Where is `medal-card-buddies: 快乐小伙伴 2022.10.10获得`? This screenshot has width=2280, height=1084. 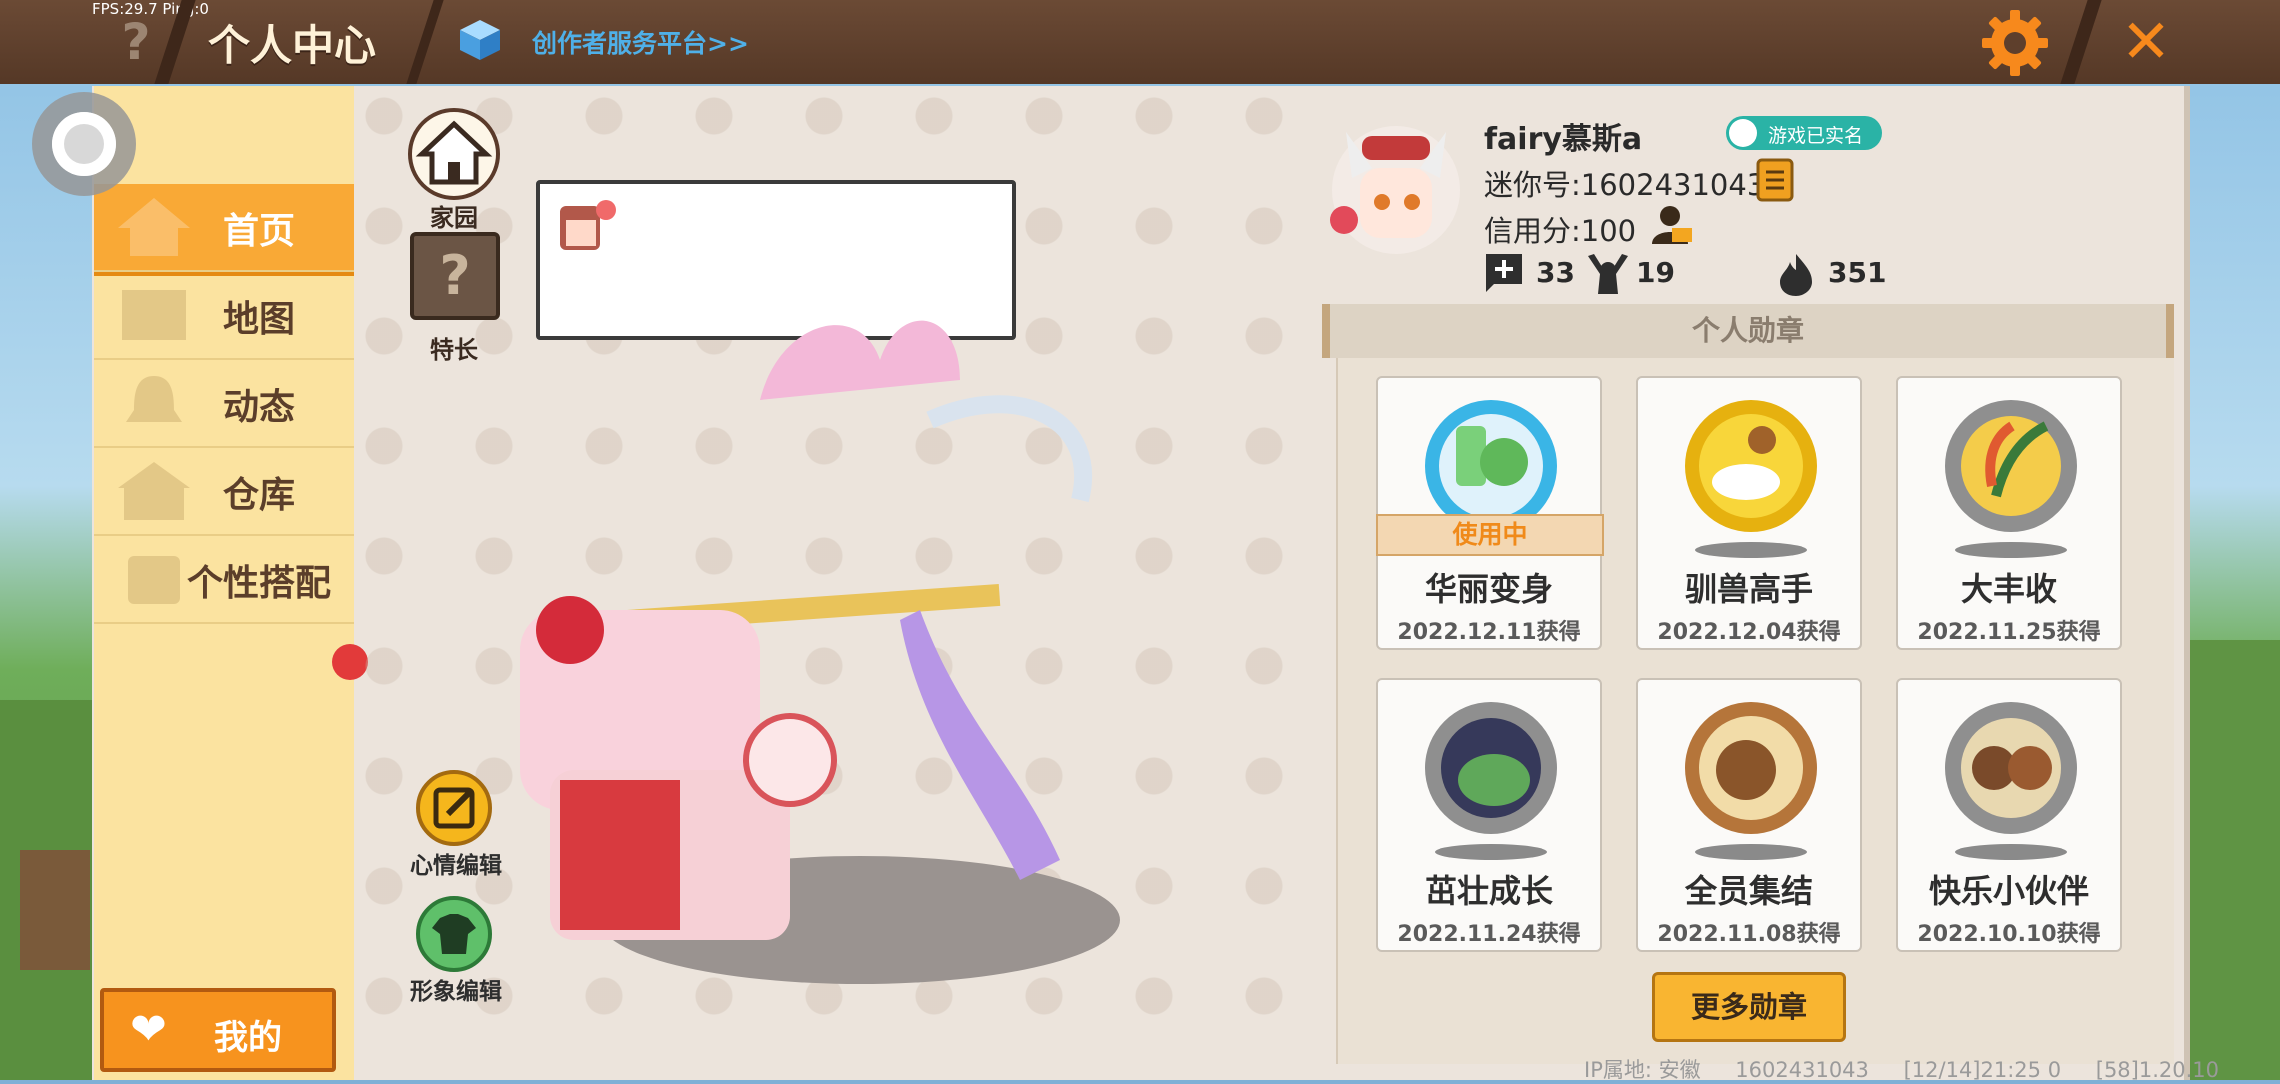
medal-card-buddies: 快乐小伙伴 2022.10.10获得 is located at coordinates (2009, 815).